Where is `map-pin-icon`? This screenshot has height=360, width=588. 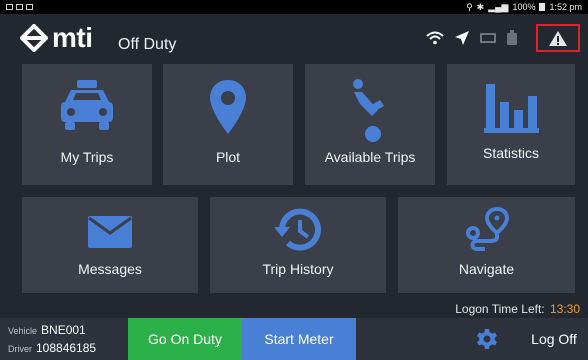 map-pin-icon is located at coordinates (228, 107).